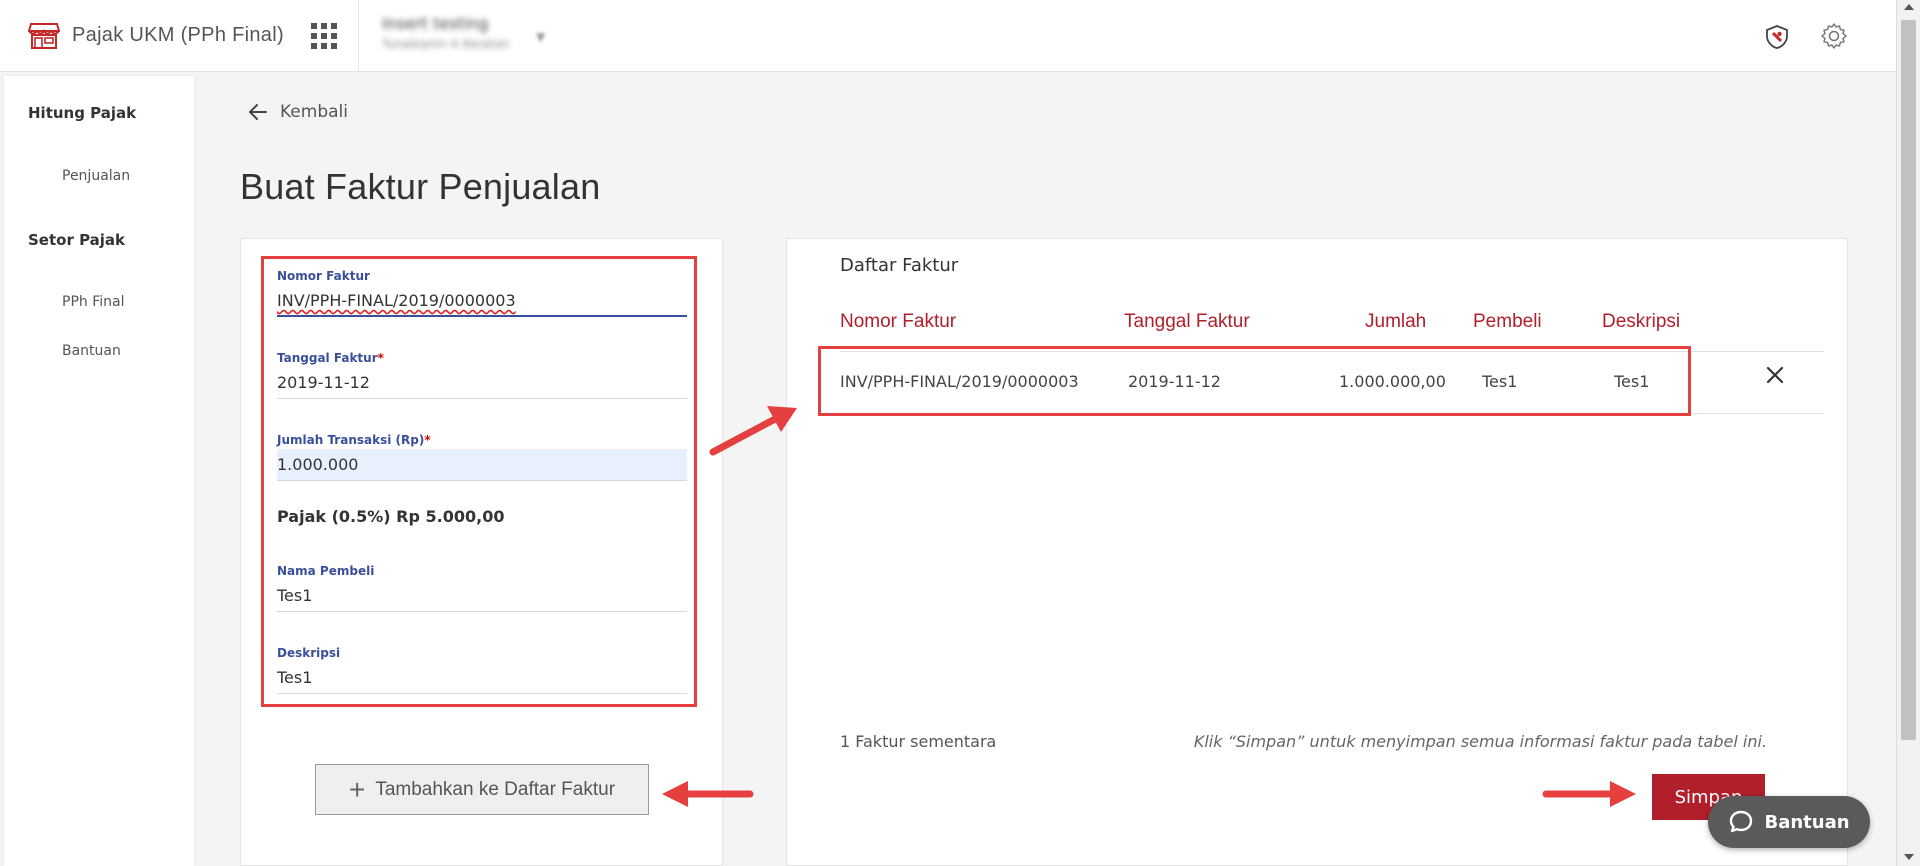 The image size is (1920, 866). What do you see at coordinates (1777, 37) in the screenshot?
I see `shield-icon` at bounding box center [1777, 37].